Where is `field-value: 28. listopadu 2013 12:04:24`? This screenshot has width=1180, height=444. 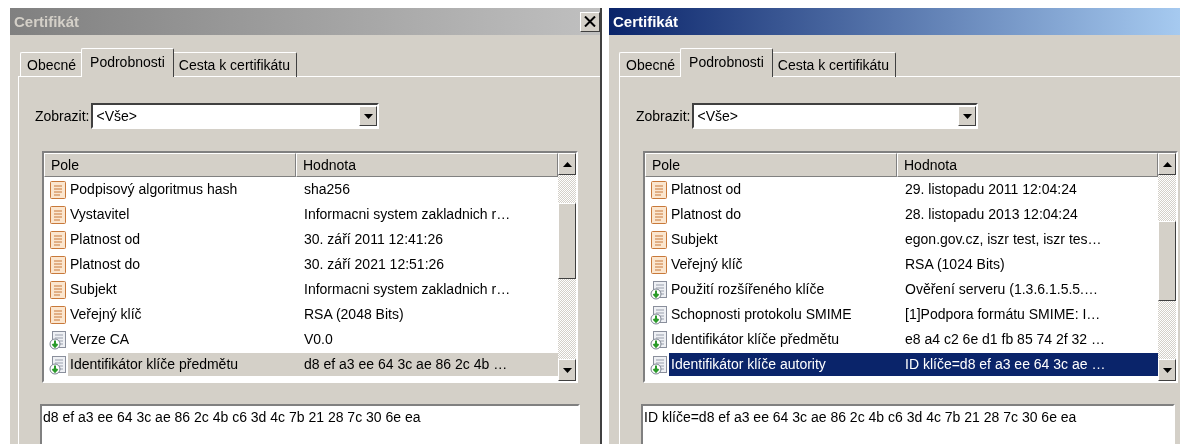
field-value: 28. listopadu 2013 12:04:24 is located at coordinates (991, 214).